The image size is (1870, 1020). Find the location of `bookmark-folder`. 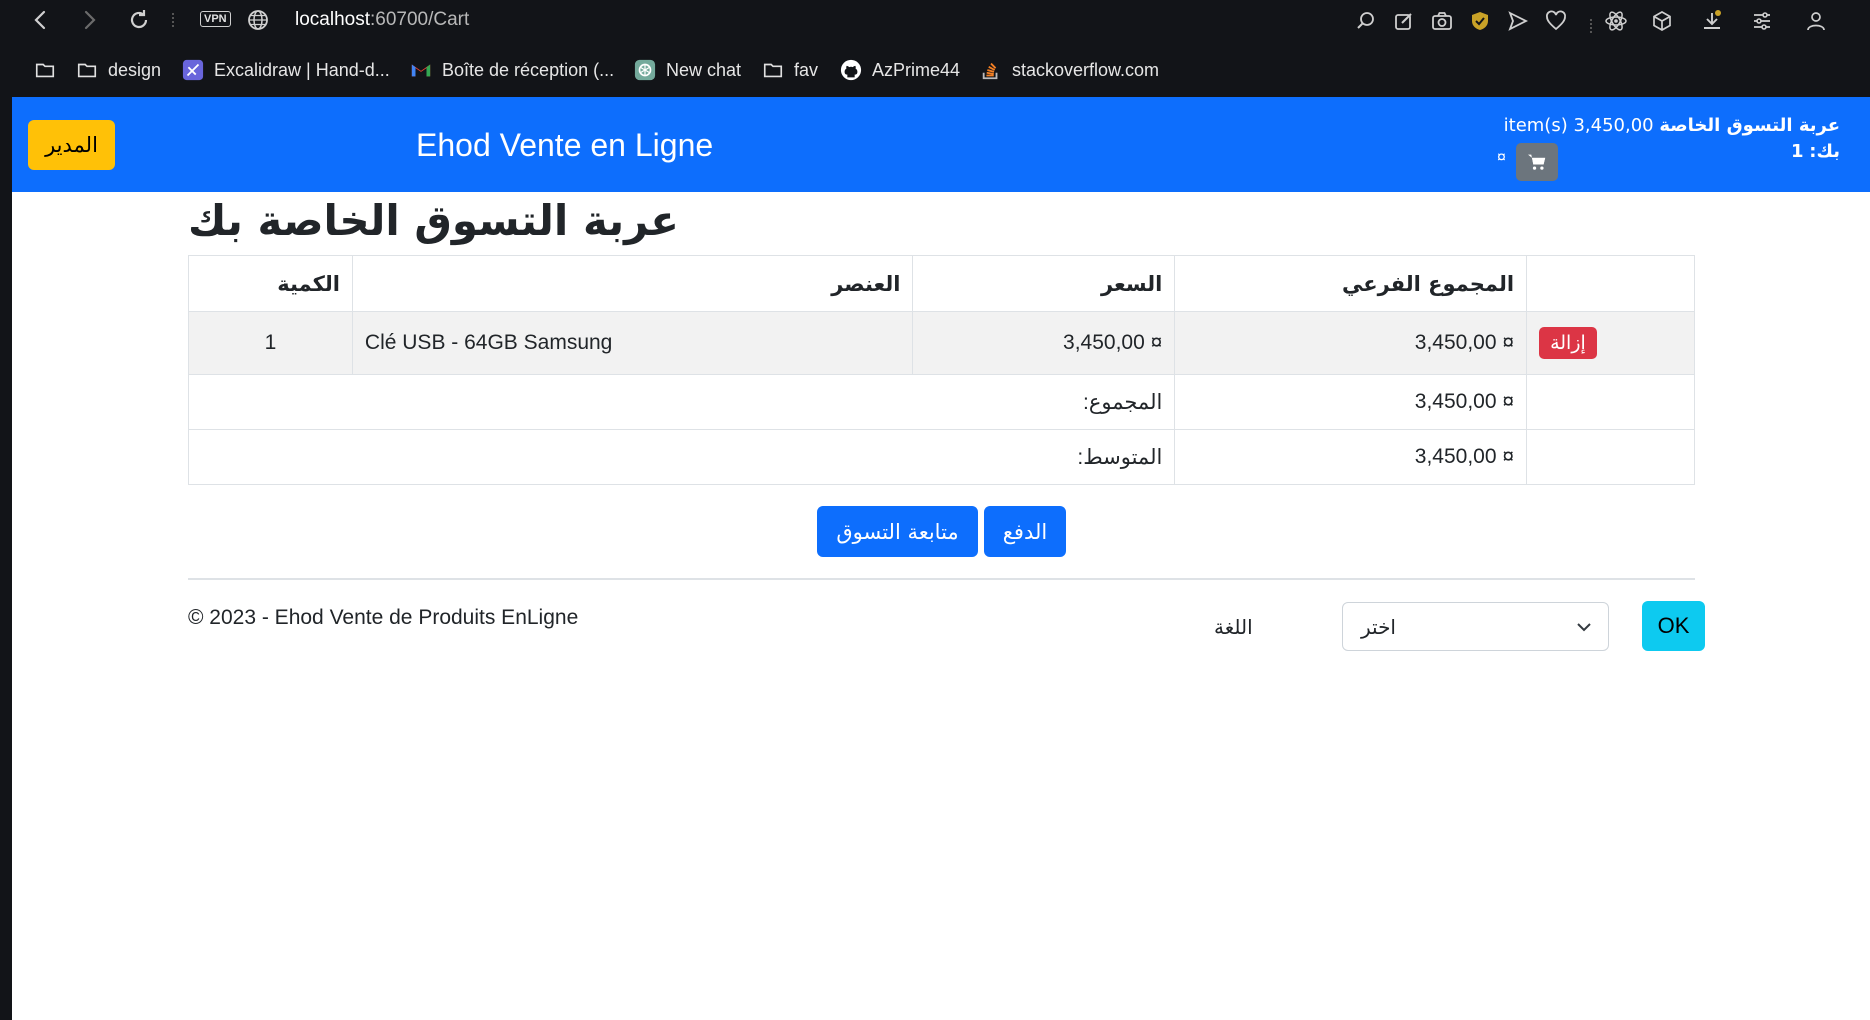

bookmark-folder is located at coordinates (45, 70).